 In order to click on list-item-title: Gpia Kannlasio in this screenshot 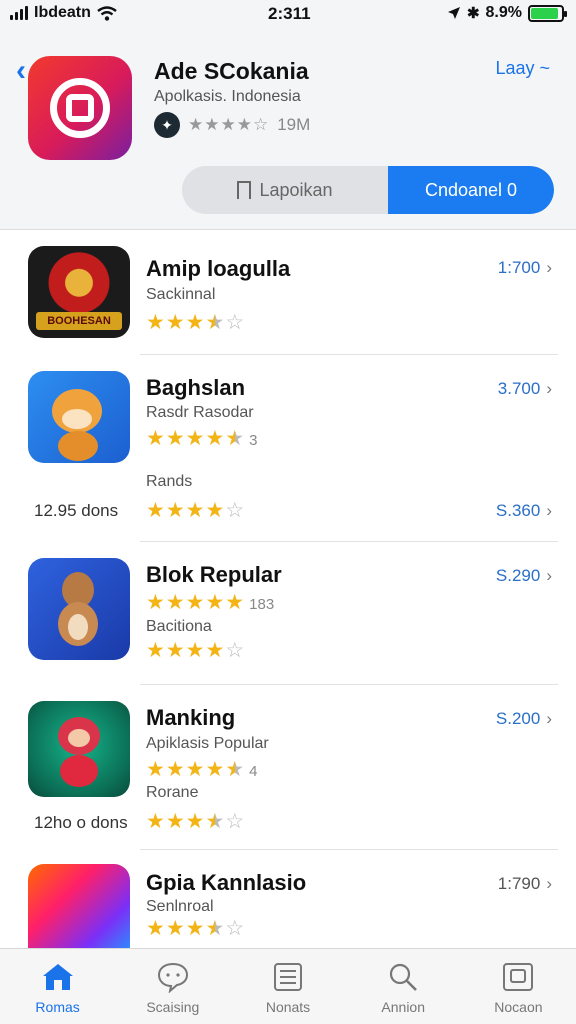, I will do `click(226, 882)`.